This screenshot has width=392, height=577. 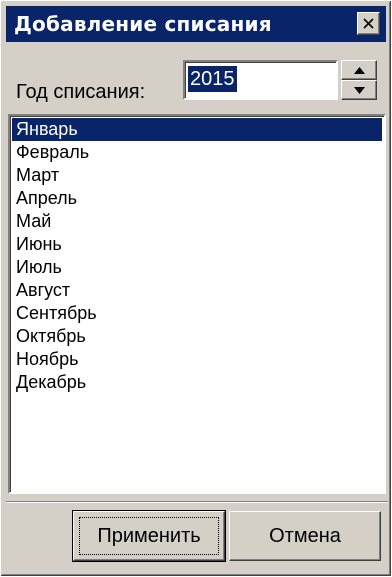 I want to click on month-item: Февраль, so click(x=197, y=152).